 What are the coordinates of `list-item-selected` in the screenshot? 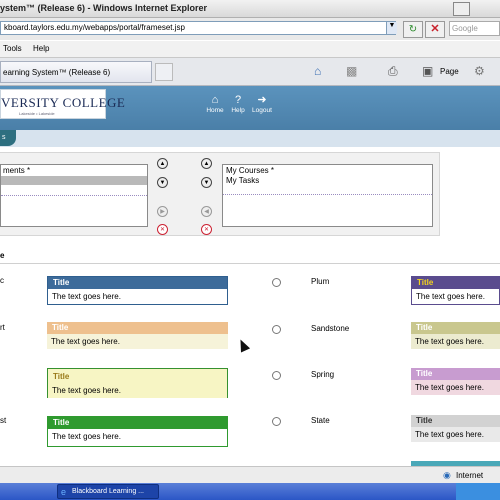 It's located at (74, 180).